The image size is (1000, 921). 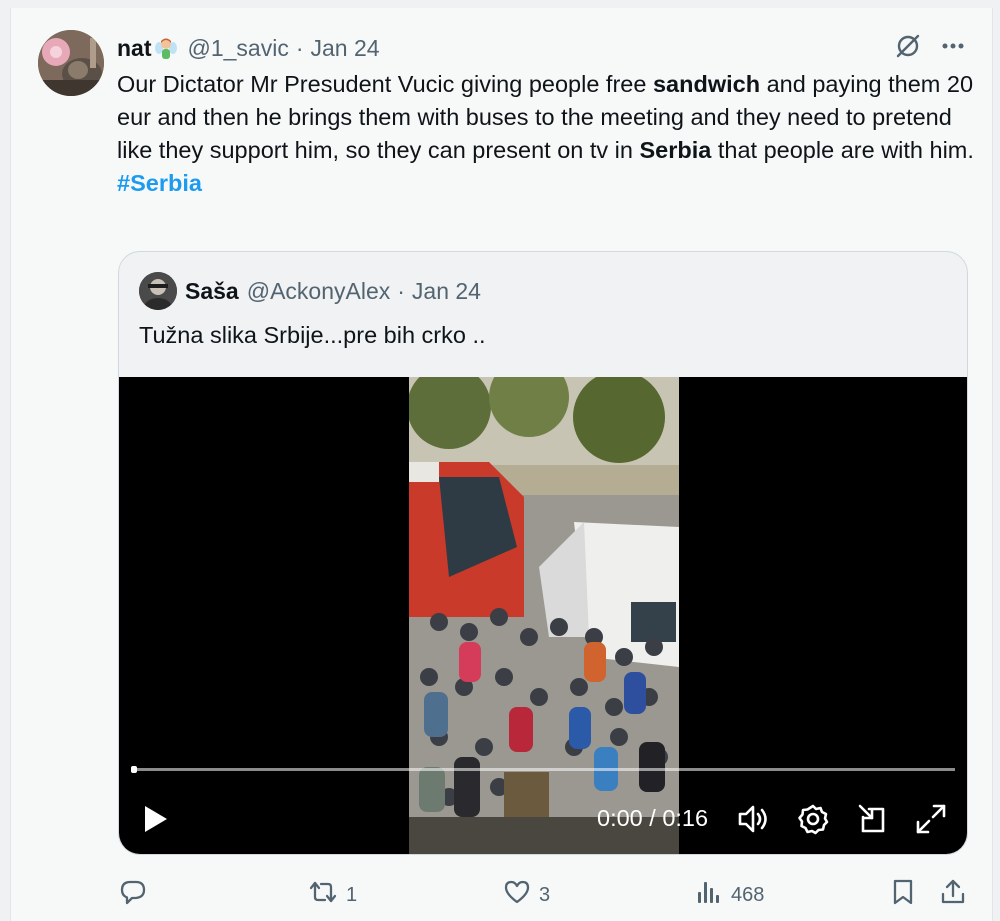 I want to click on like-button: 3, so click(x=526, y=895).